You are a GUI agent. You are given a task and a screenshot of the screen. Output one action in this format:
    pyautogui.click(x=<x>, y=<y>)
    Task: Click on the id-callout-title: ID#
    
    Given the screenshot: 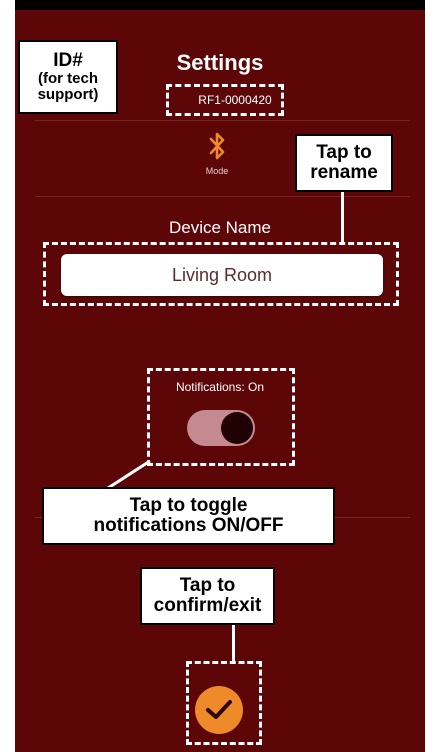 What is the action you would take?
    pyautogui.click(x=68, y=61)
    